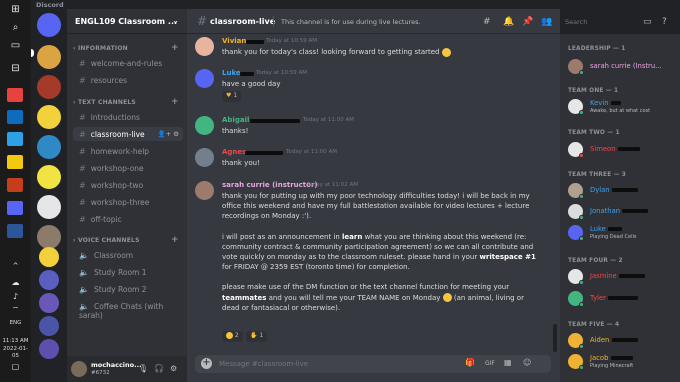 The height and width of the screenshot is (382, 680). Describe the element at coordinates (527, 22) in the screenshot. I see `pin-icon: 📌` at that location.